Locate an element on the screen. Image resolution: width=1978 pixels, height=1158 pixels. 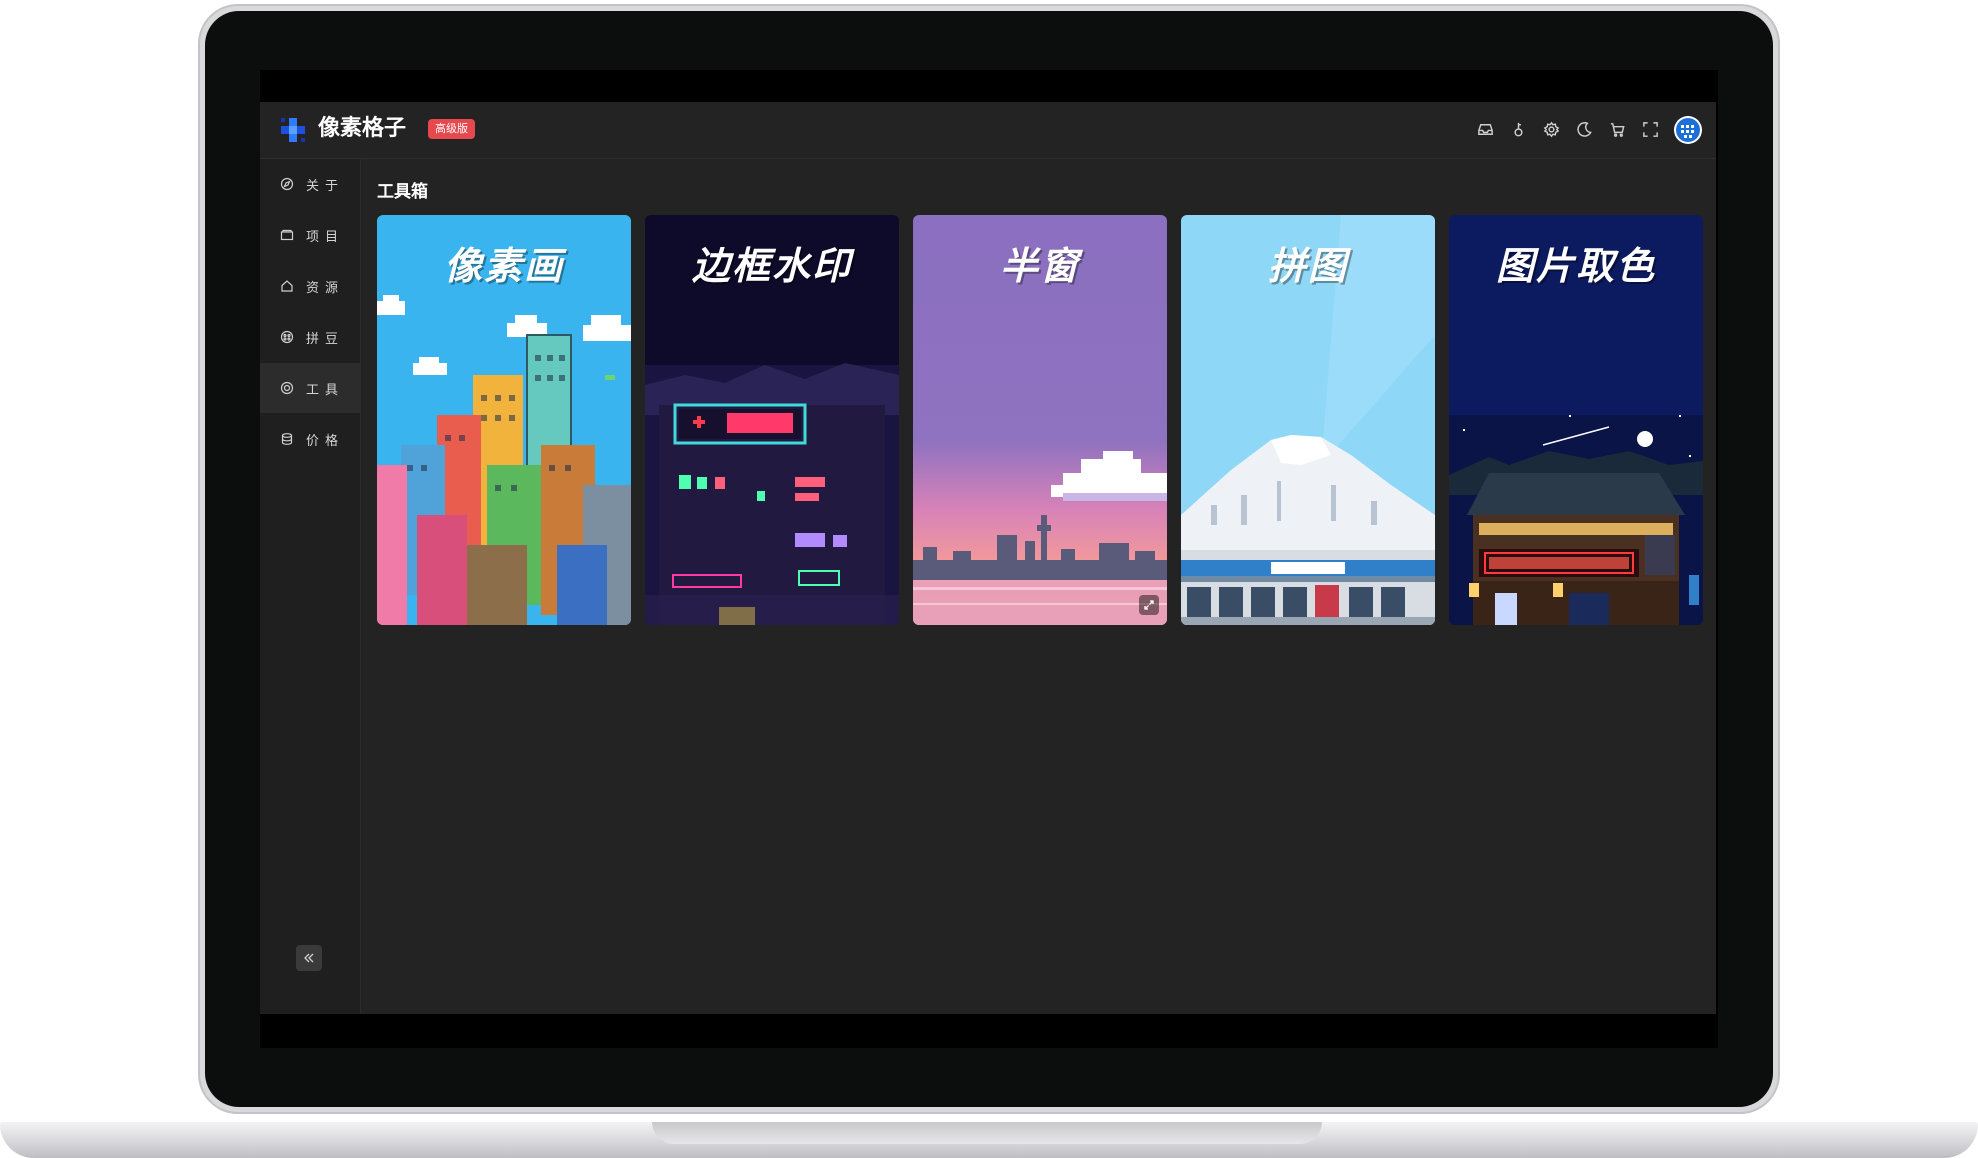
tool-card-title: 拼图 is located at coordinates (1307, 266).